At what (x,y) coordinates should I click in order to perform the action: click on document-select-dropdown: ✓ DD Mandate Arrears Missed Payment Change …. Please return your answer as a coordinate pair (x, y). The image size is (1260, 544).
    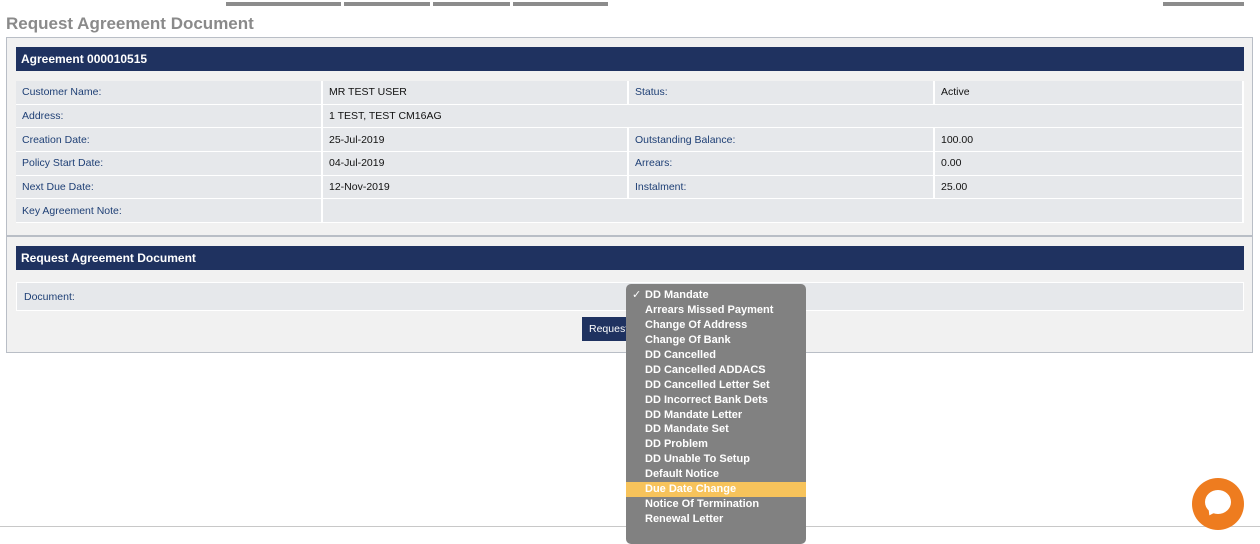
    Looking at the image, I should click on (716, 414).